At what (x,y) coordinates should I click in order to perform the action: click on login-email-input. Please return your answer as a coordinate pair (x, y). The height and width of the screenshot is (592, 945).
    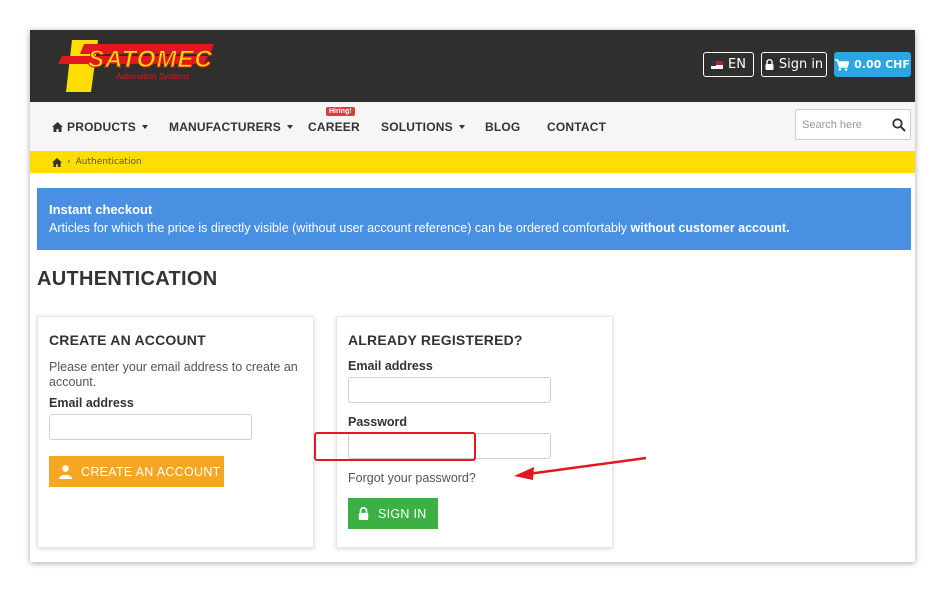
    Looking at the image, I should click on (449, 390).